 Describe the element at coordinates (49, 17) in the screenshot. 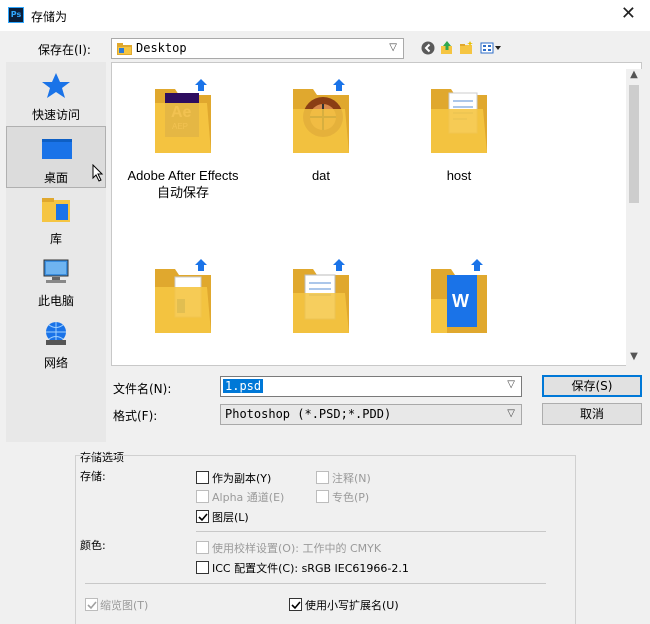

I see `window-title: 存储为` at that location.